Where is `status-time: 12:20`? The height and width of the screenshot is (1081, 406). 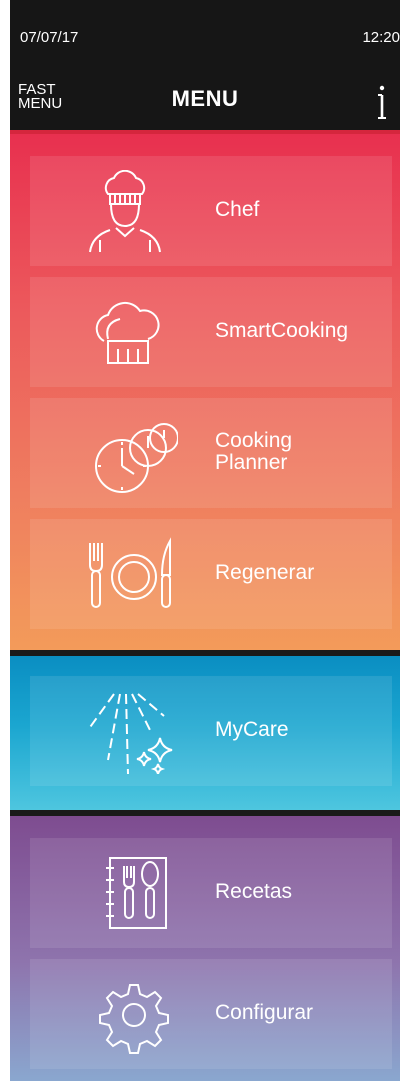
status-time: 12:20 is located at coordinates (381, 37).